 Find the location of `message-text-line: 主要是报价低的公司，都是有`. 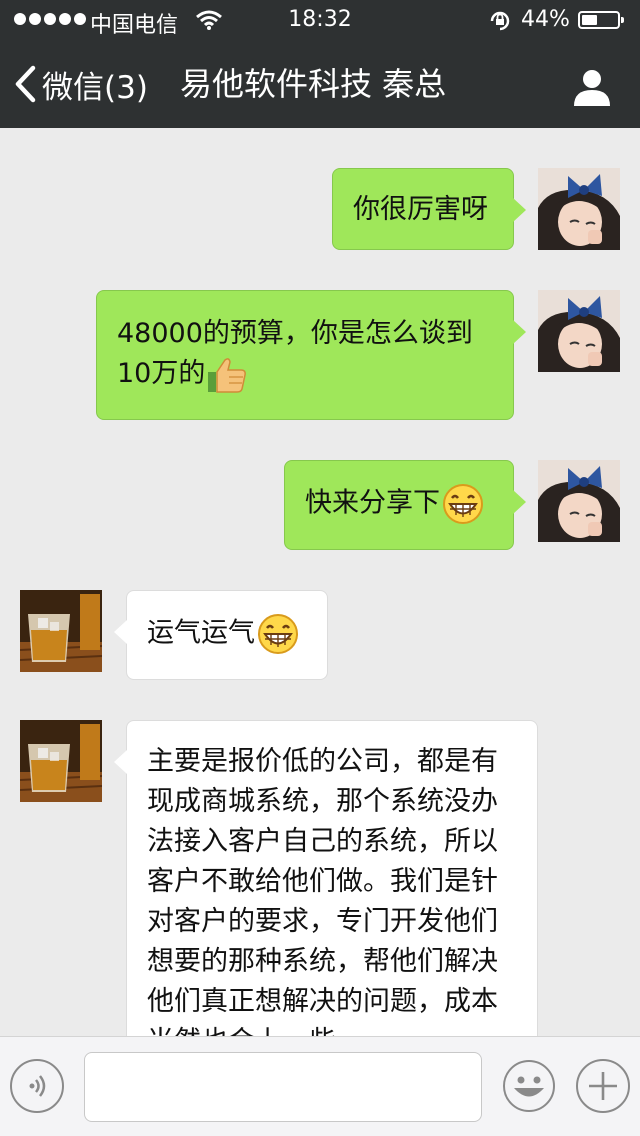

message-text-line: 主要是报价低的公司，都是有 is located at coordinates (322, 761).